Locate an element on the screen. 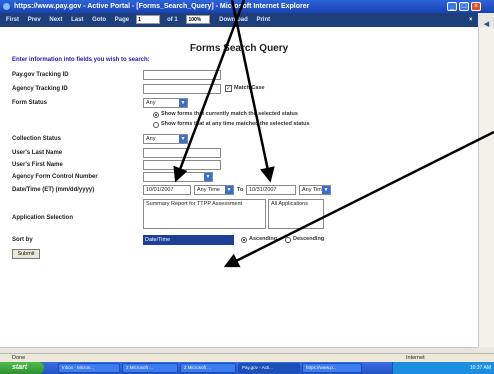  last-name-label: User's Last Name is located at coordinates (37, 153).